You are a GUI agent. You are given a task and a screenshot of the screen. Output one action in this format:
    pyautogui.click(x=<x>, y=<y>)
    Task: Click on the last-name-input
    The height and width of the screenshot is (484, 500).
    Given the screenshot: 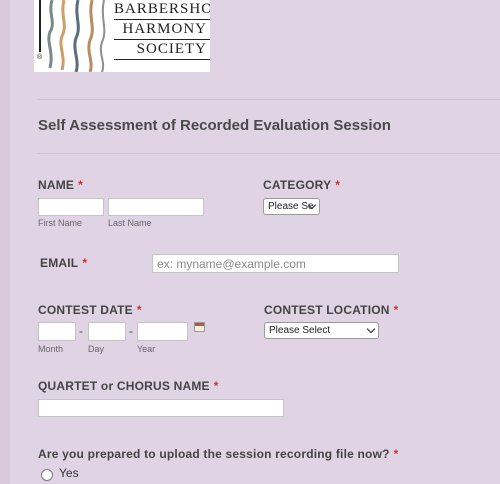 What is the action you would take?
    pyautogui.click(x=156, y=207)
    